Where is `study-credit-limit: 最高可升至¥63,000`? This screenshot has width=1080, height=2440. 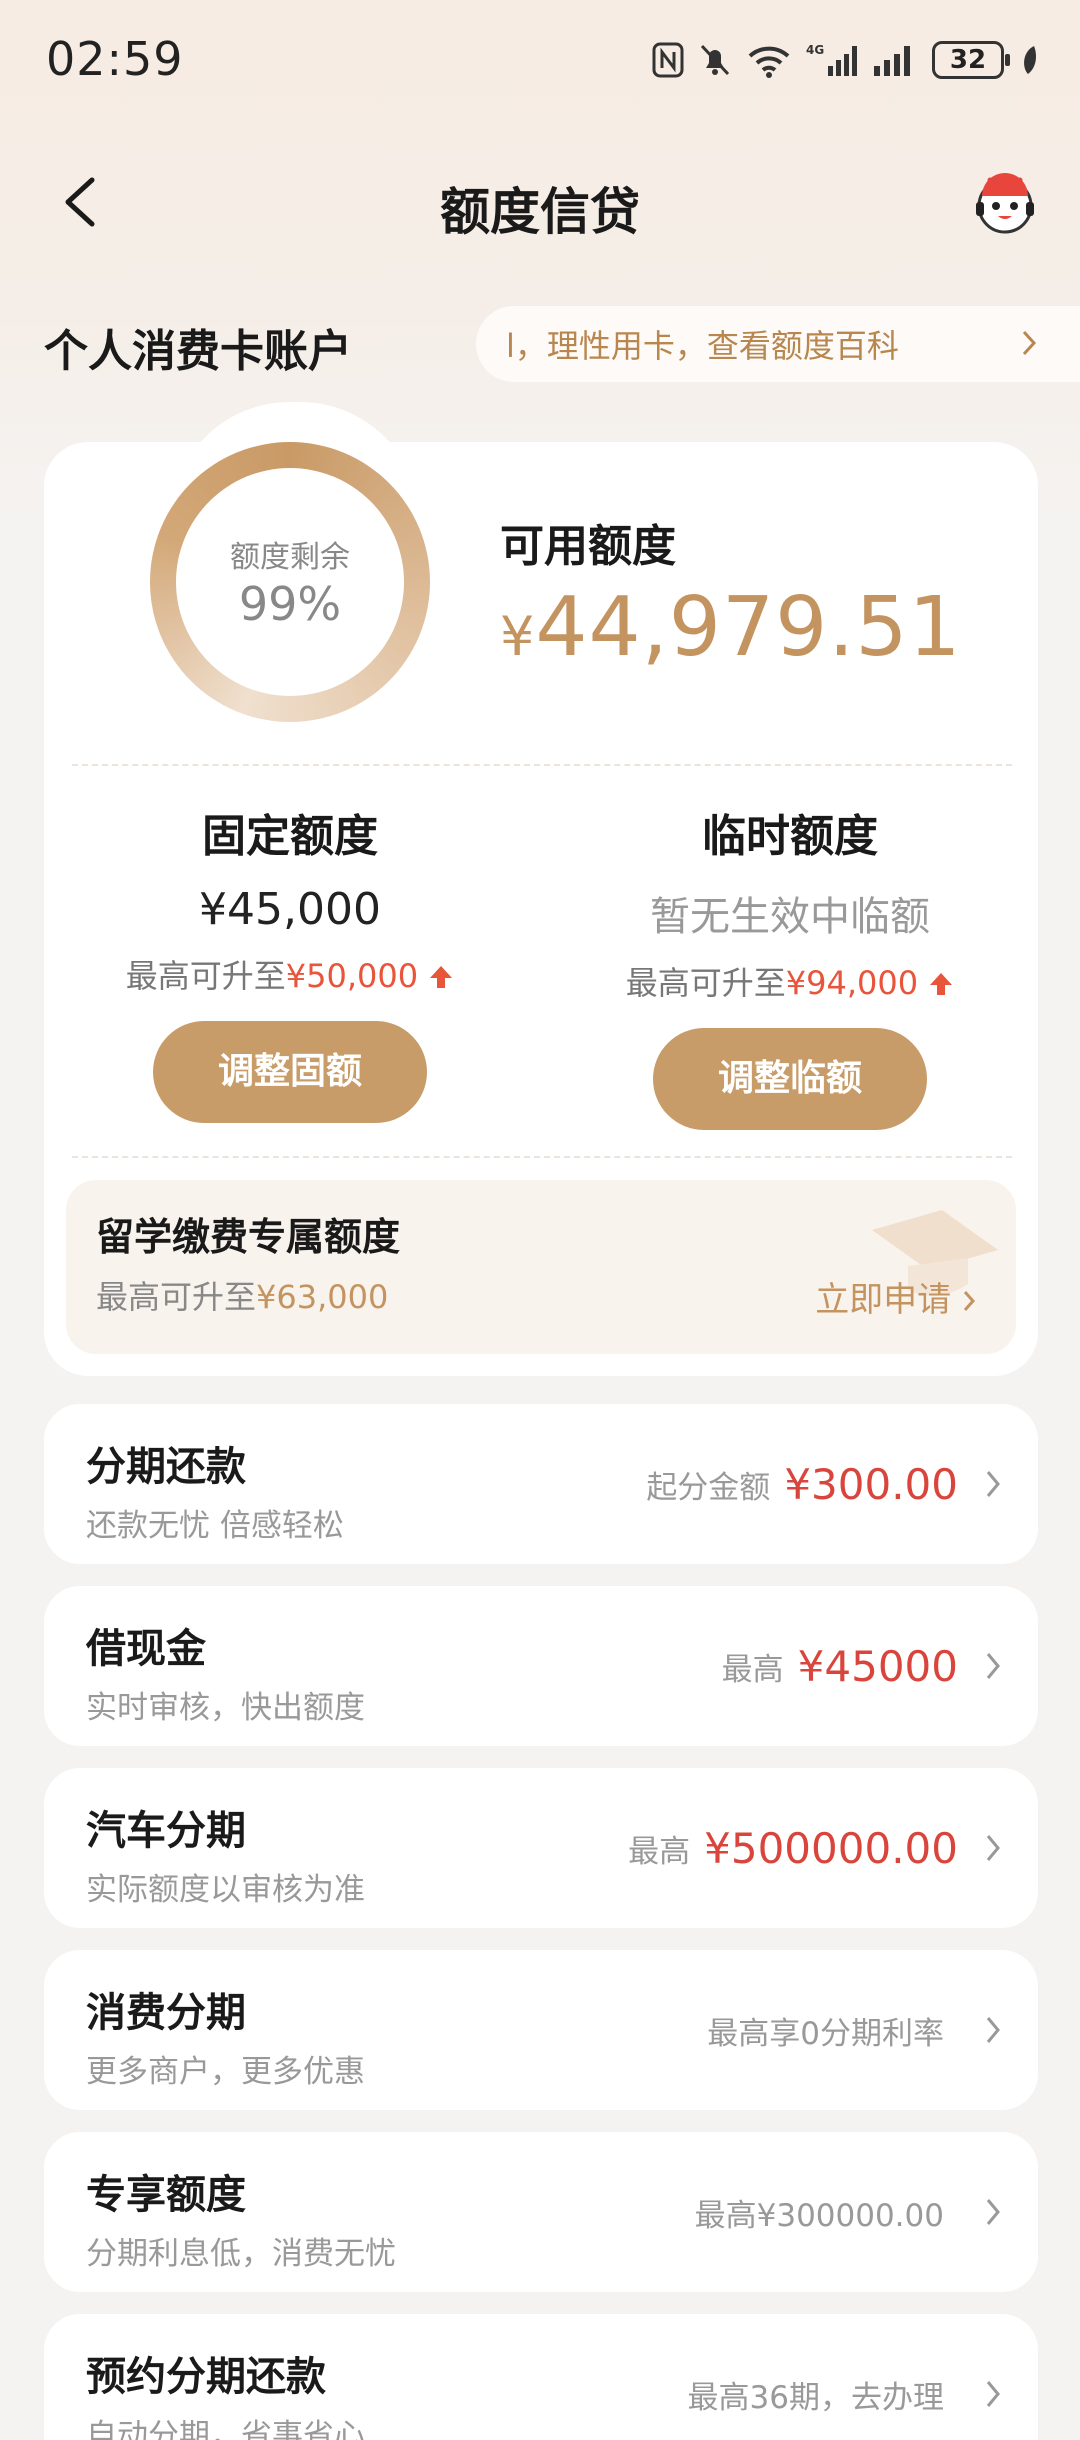 study-credit-limit: 最高可升至¥63,000 is located at coordinates (242, 1297).